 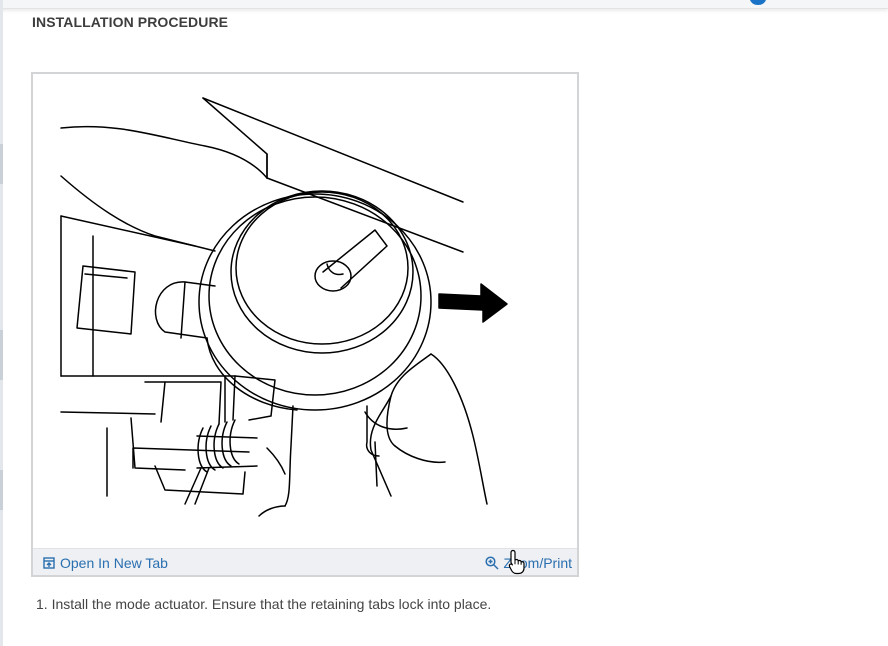 What do you see at coordinates (49, 563) in the screenshot?
I see `open-new-tab-icon` at bounding box center [49, 563].